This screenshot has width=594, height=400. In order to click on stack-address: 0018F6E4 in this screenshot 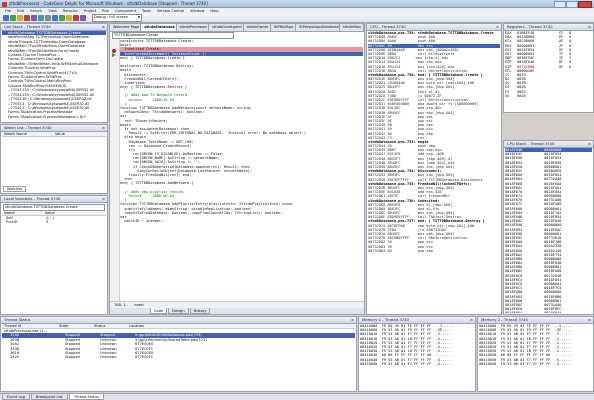, I will do `click(524, 312)`.